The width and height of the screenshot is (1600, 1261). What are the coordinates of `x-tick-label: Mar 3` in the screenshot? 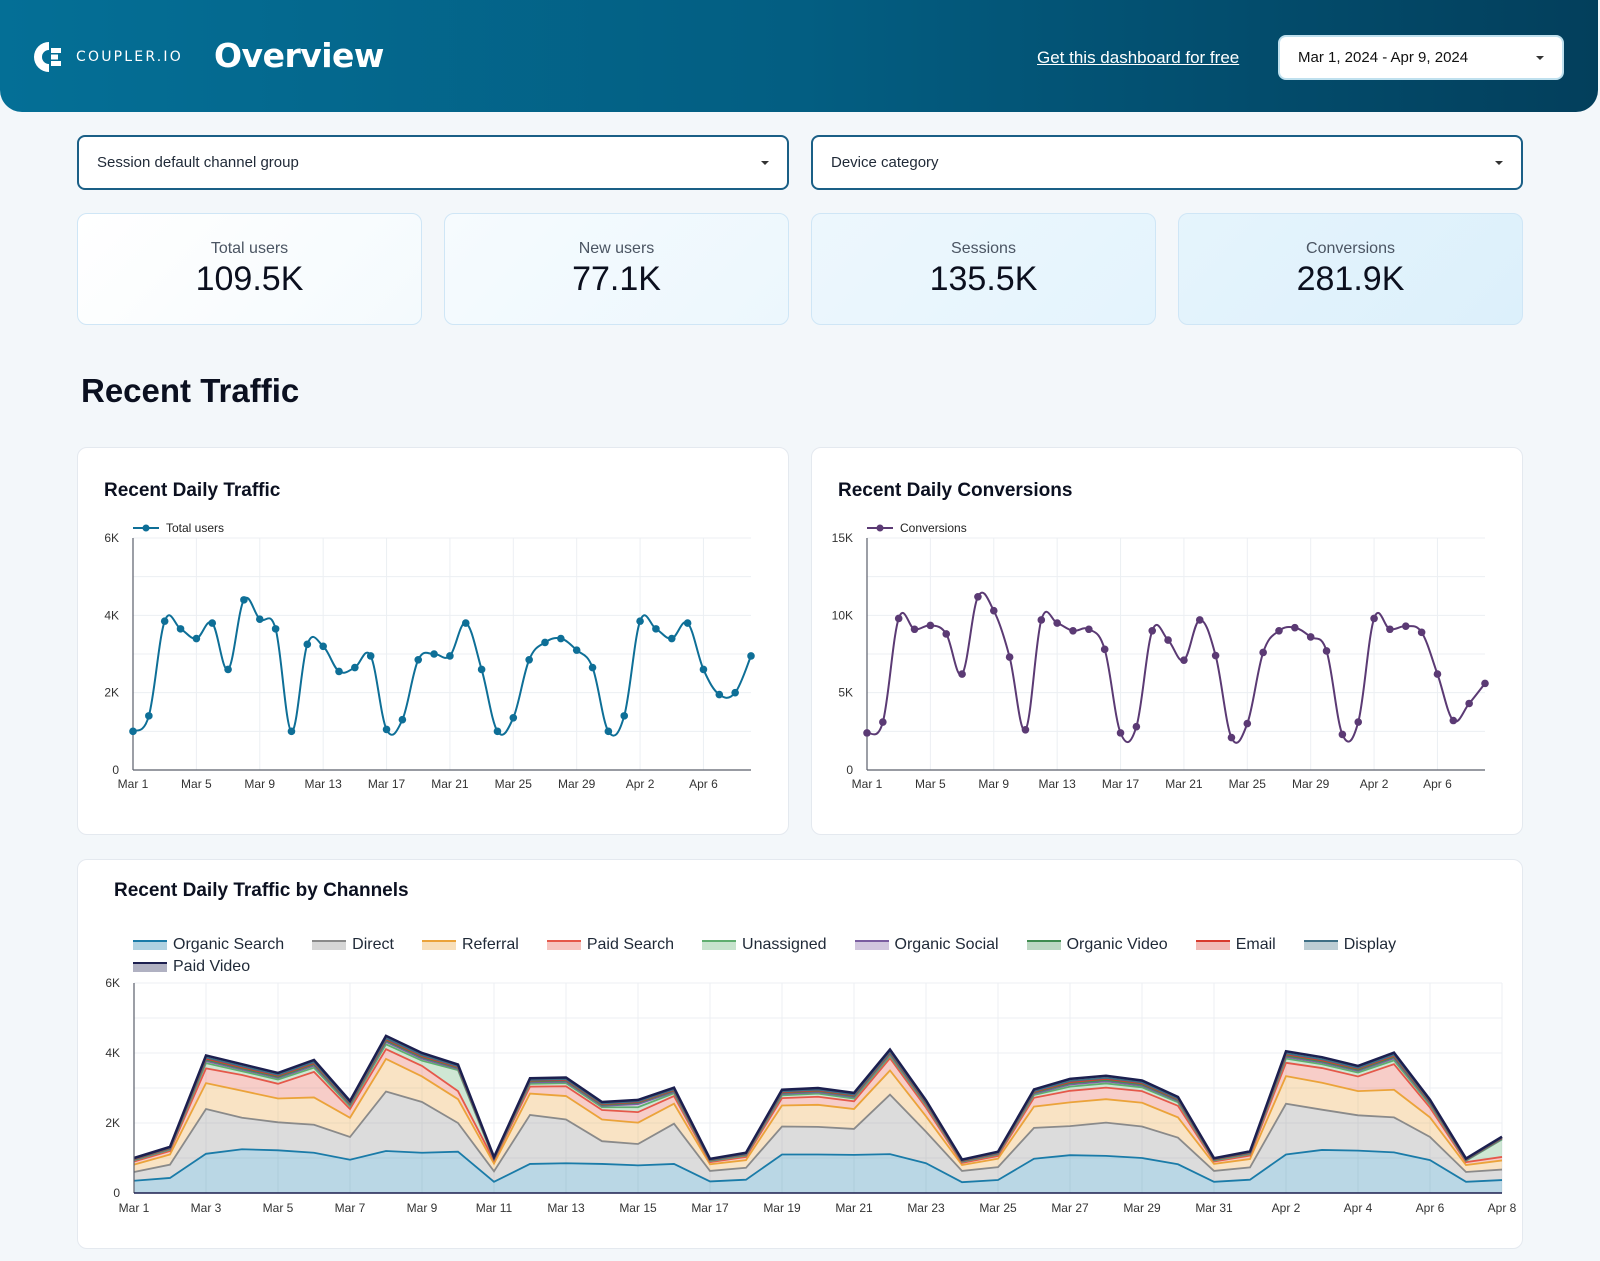 It's located at (206, 1208).